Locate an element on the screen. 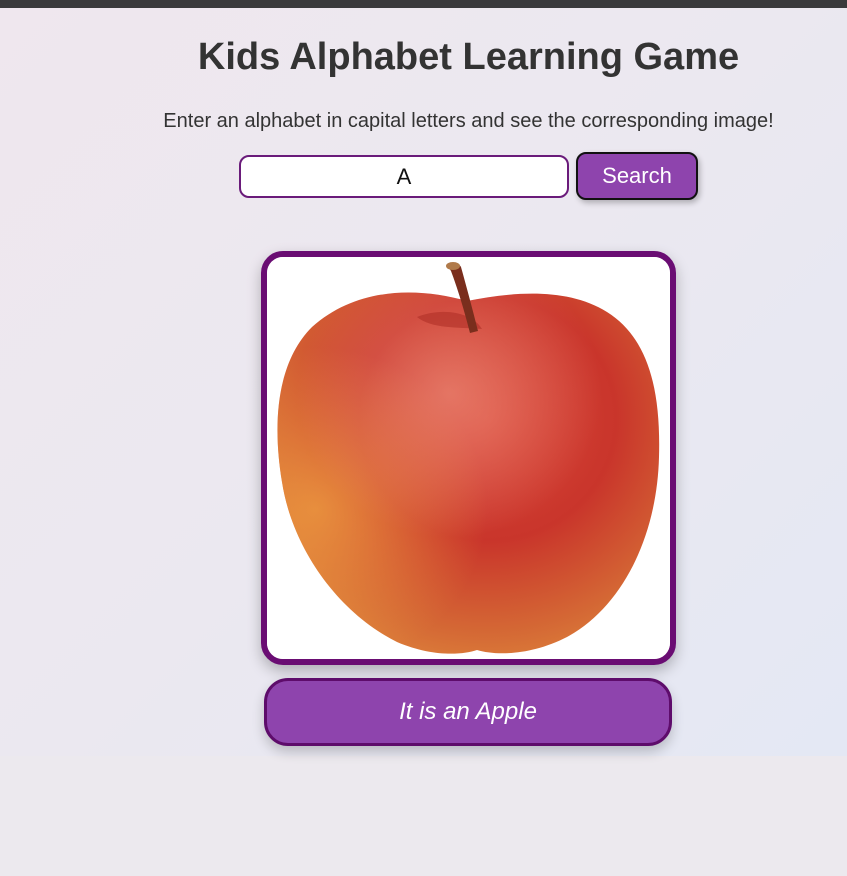  result-caption: It is an Apple is located at coordinates (468, 711).